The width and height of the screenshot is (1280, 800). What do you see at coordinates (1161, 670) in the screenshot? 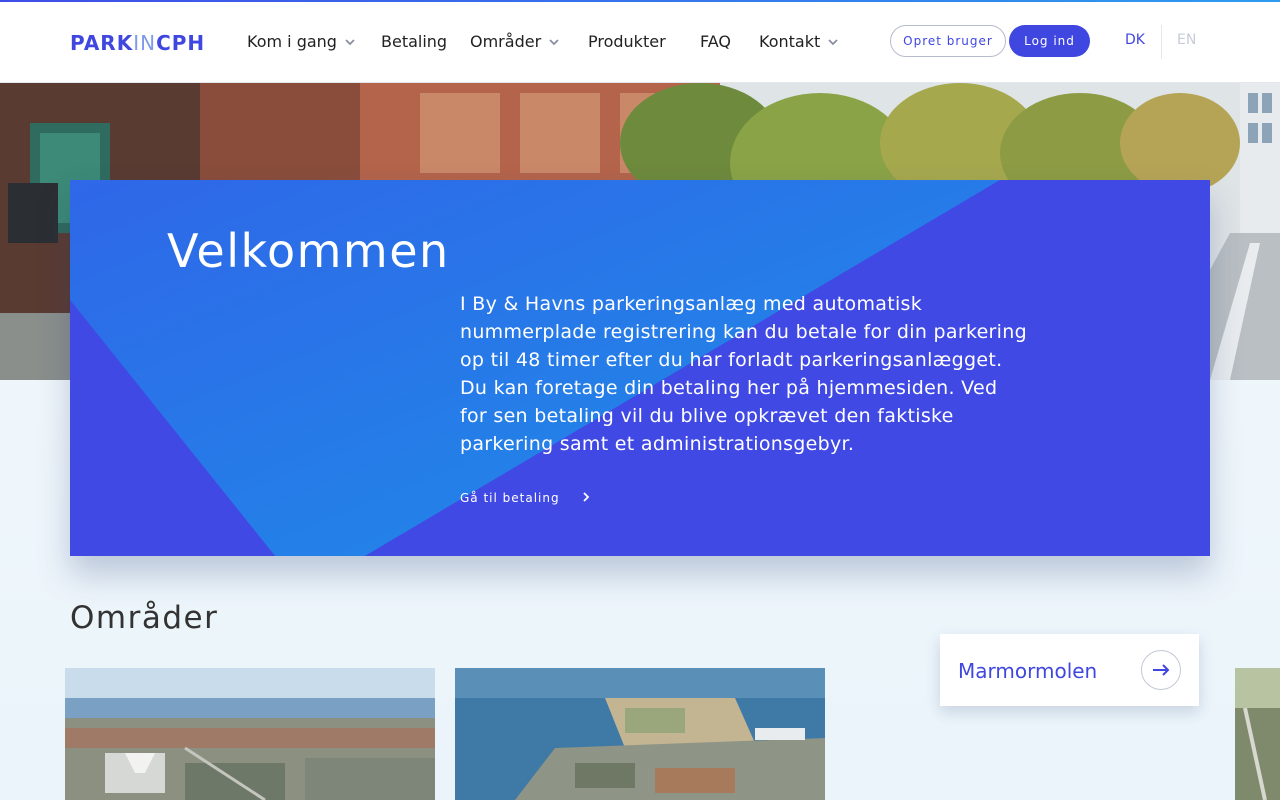
I see `arrow-right-icon` at bounding box center [1161, 670].